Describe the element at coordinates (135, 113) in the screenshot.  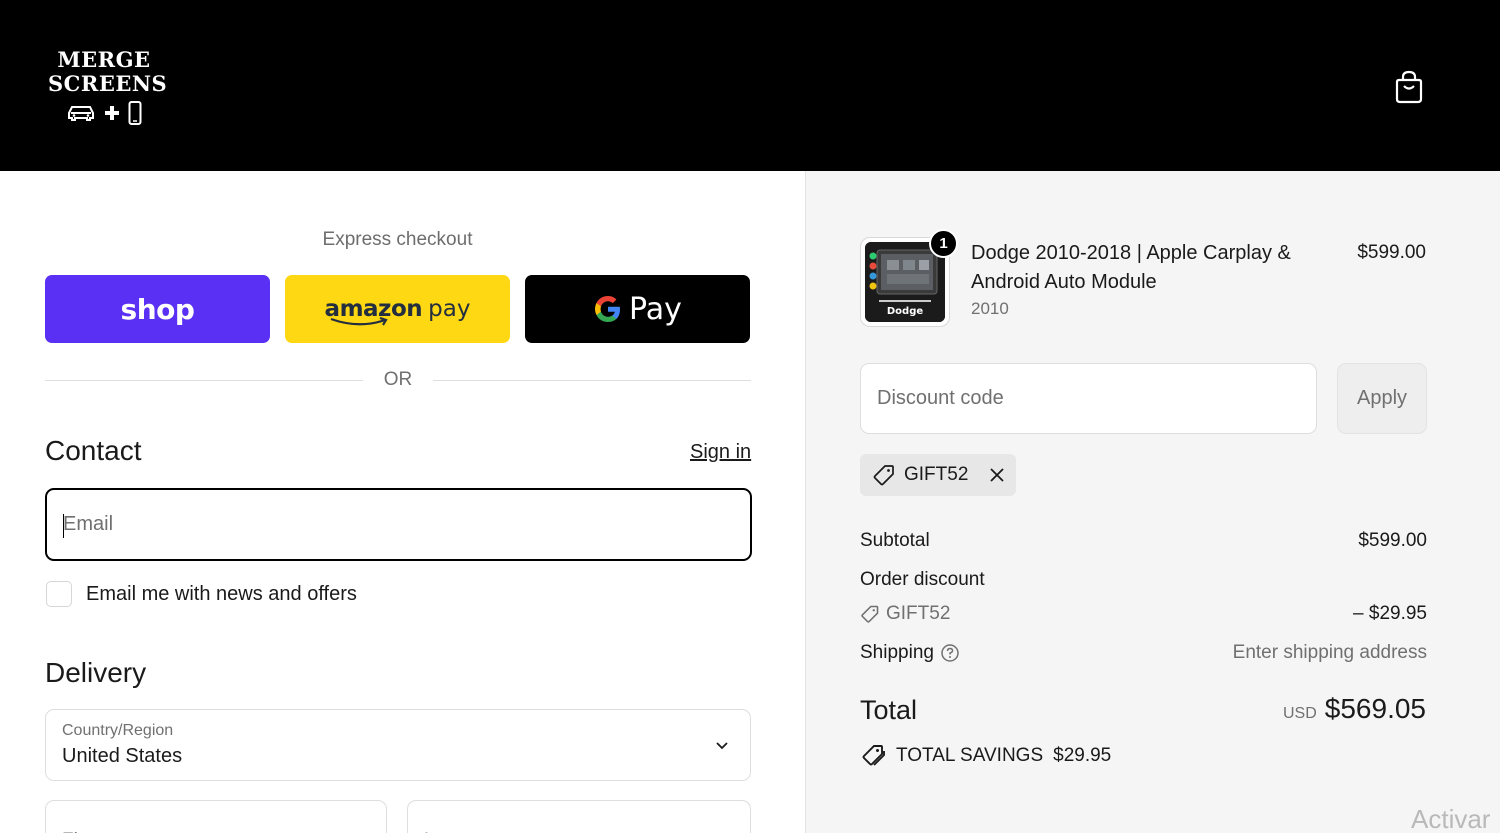
I see `phone-icon` at that location.